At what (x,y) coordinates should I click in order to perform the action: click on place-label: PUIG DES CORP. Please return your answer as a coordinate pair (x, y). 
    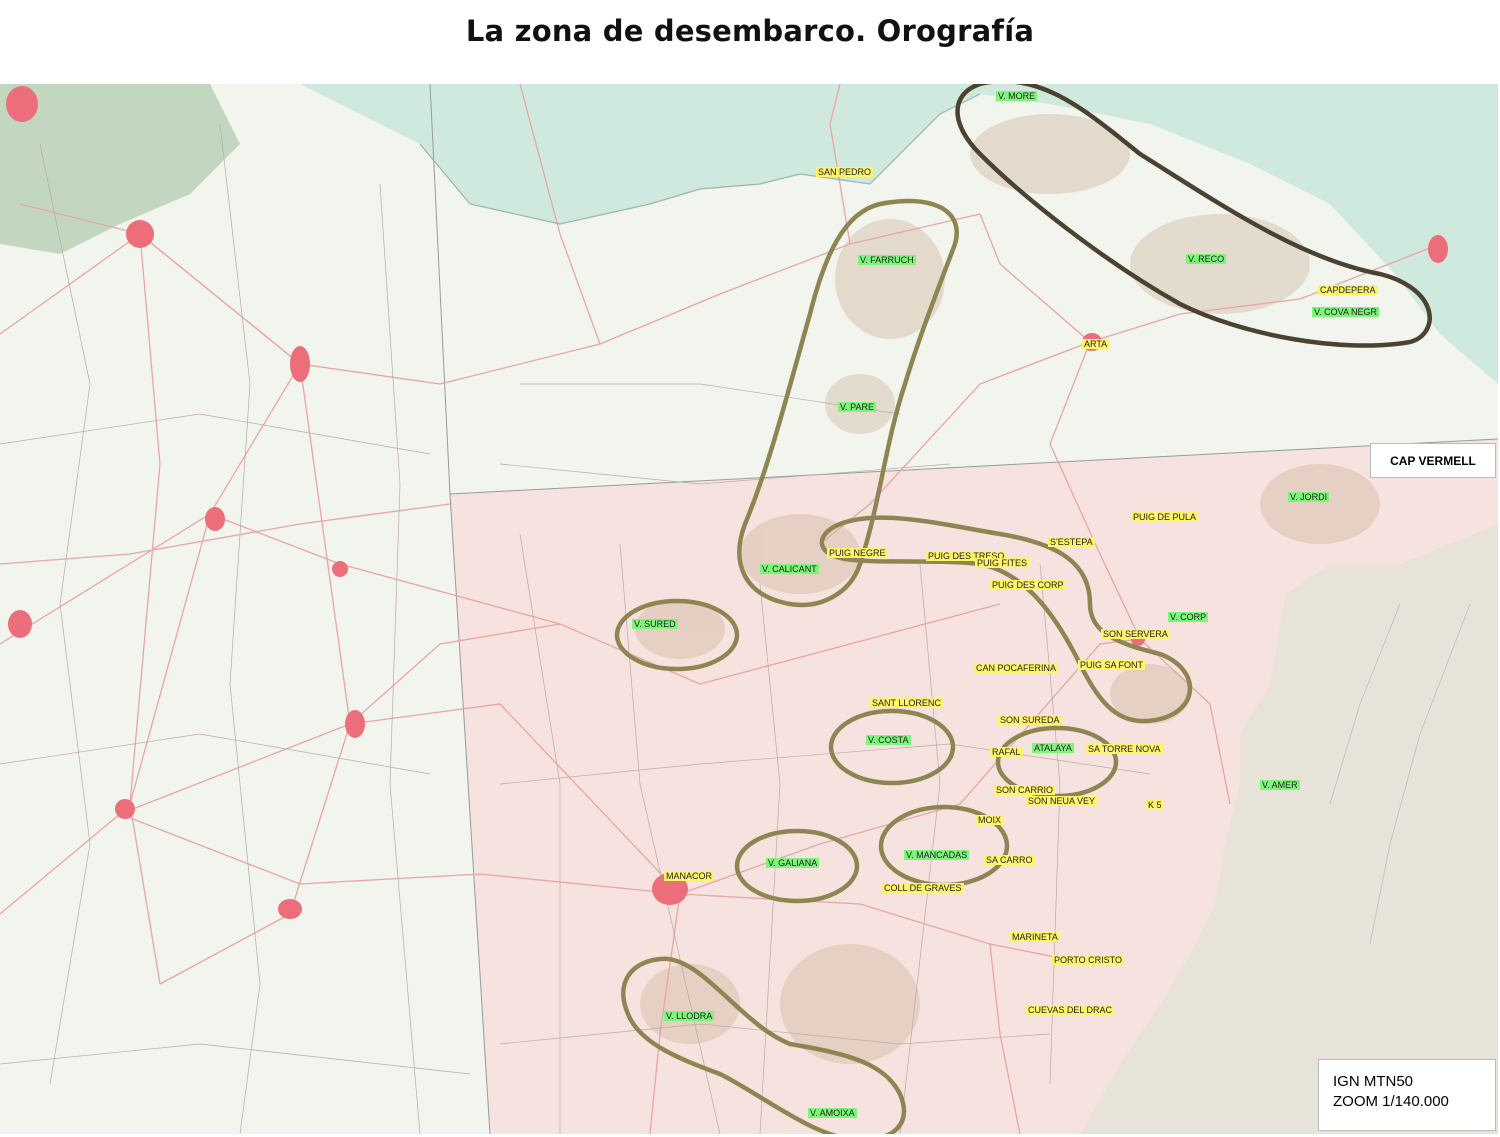
    Looking at the image, I should click on (1028, 585).